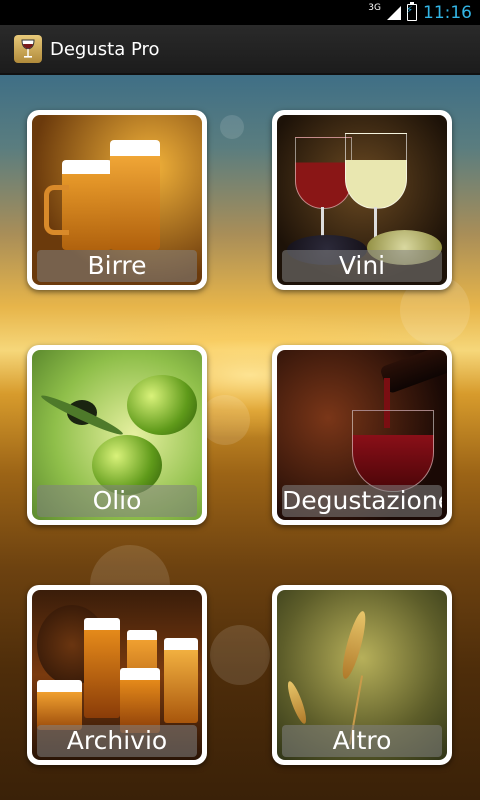  I want to click on network-type: 3G, so click(374, 7).